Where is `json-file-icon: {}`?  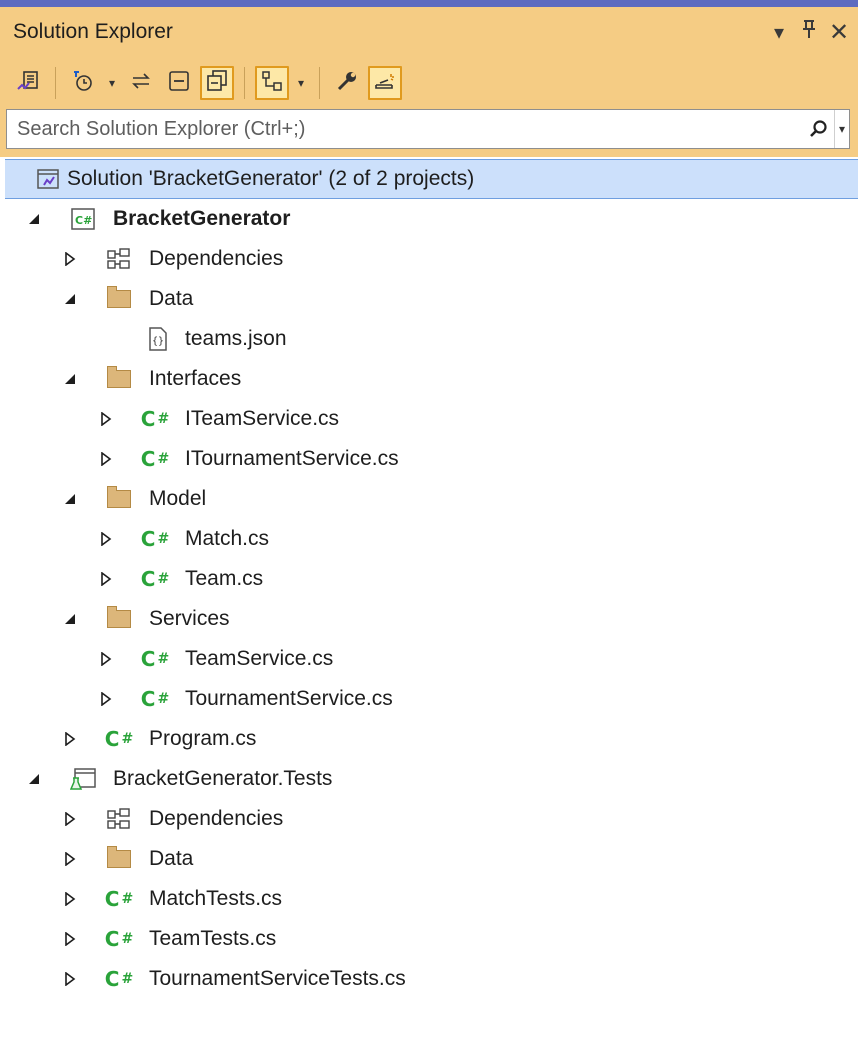
json-file-icon: {} is located at coordinates (158, 339).